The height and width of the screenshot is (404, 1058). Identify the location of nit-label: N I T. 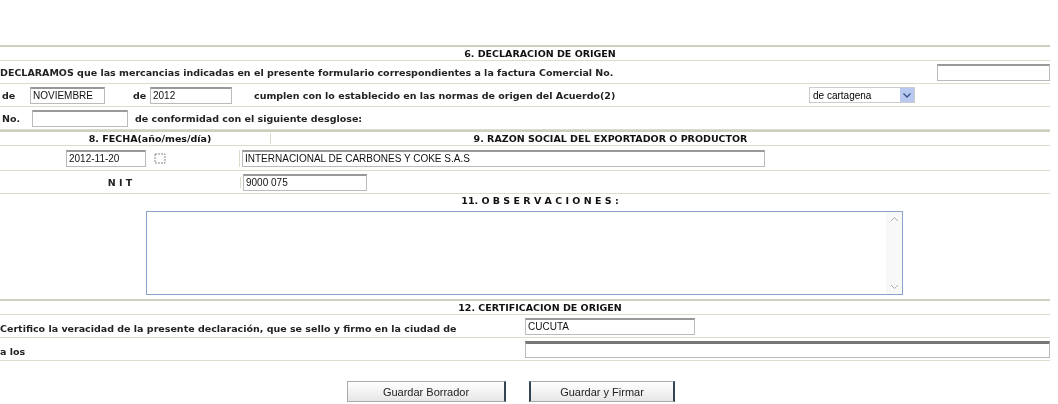
(120, 182).